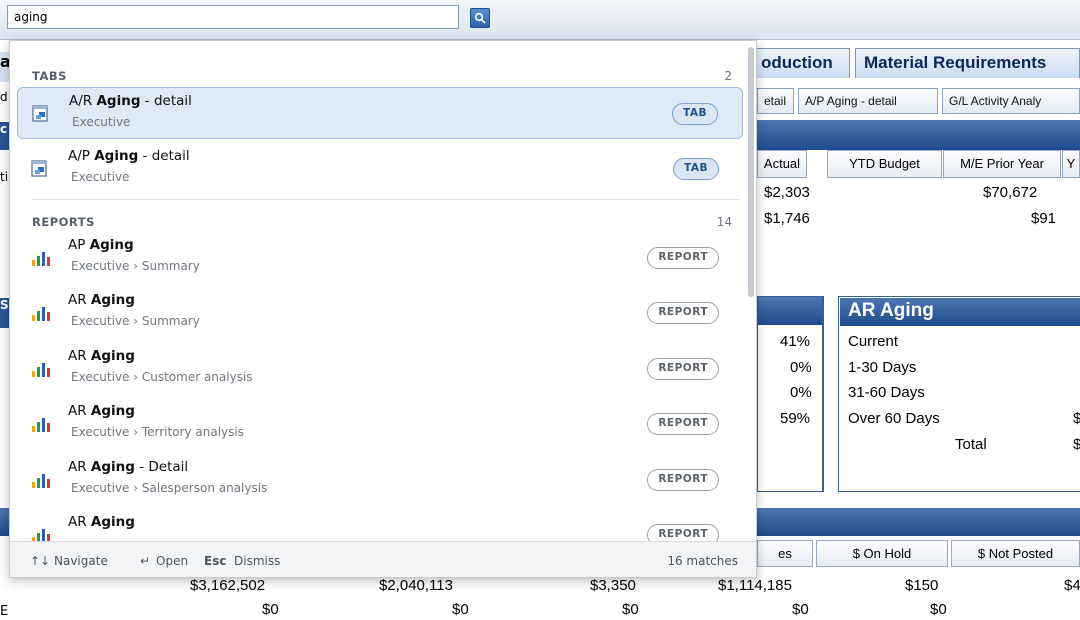 The width and height of the screenshot is (1080, 620). Describe the element at coordinates (971, 444) in the screenshot. I see `aging-total-label: Total` at that location.